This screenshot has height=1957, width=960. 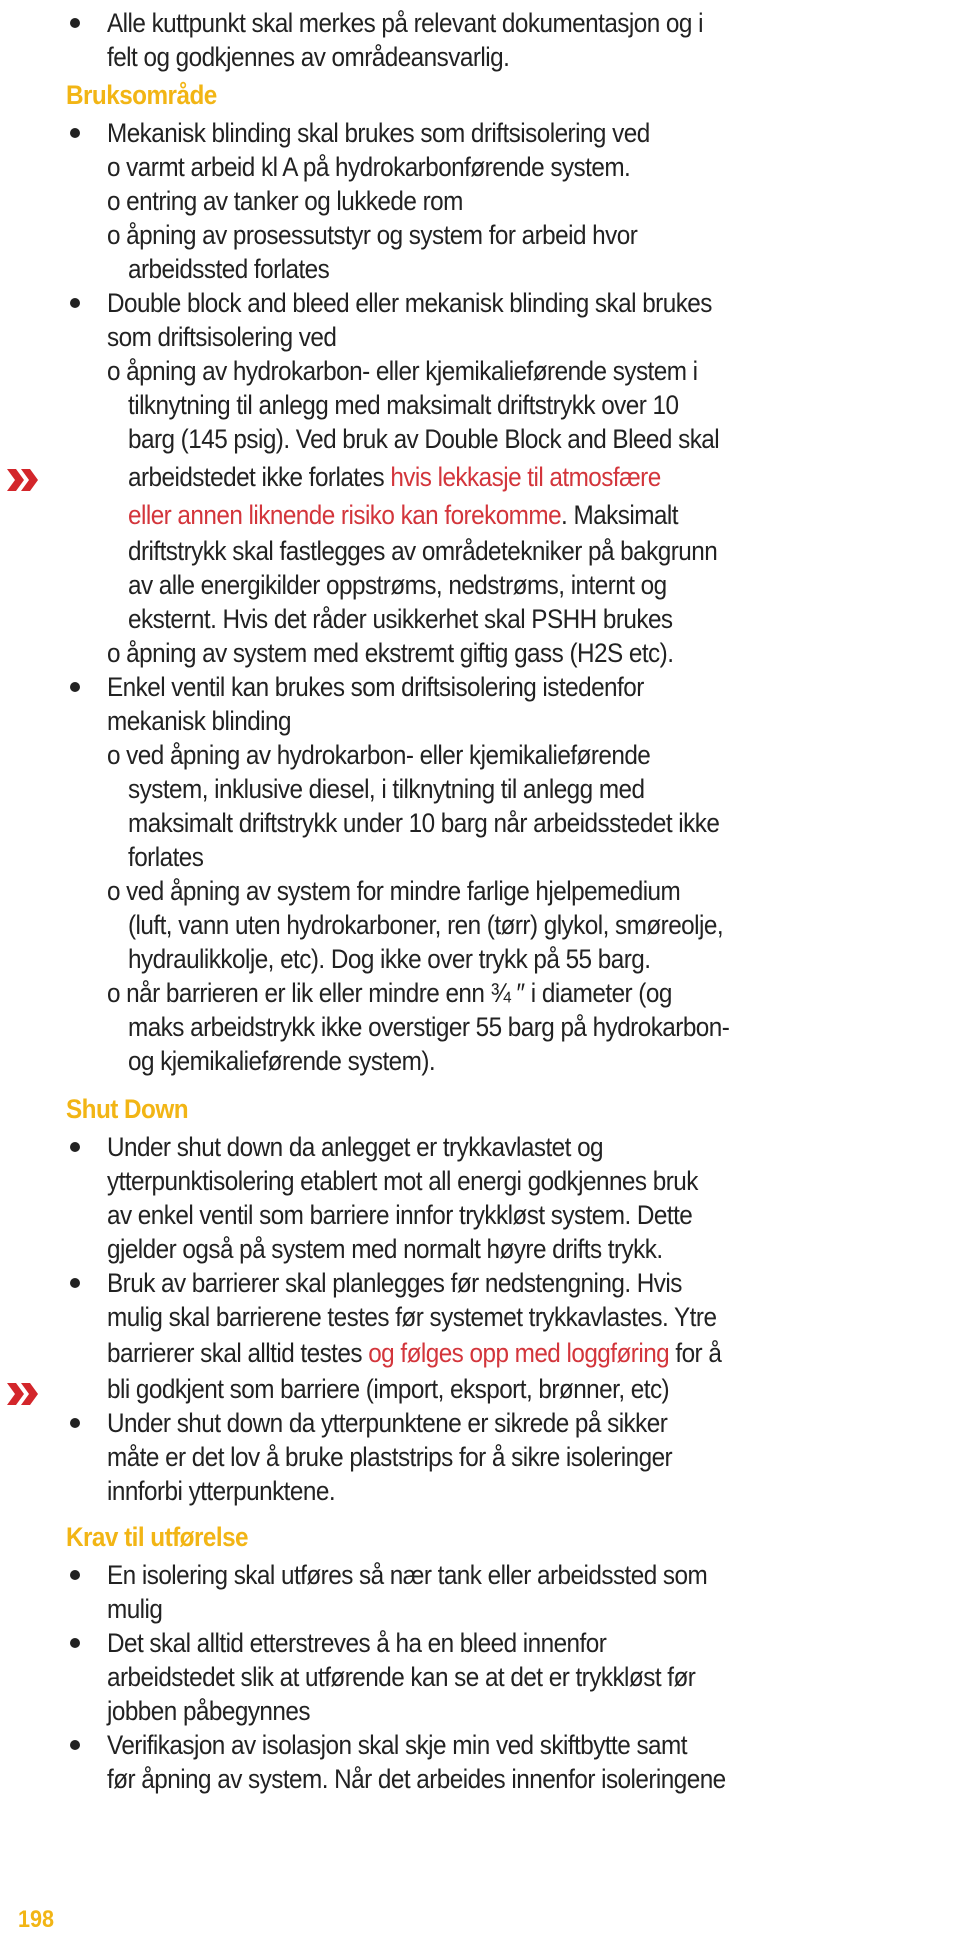 I want to click on text-line: felt og godkjennes av områdeansvarlig., so click(x=308, y=57).